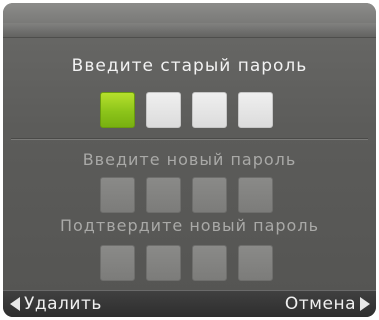 The width and height of the screenshot is (379, 320). Describe the element at coordinates (189, 139) in the screenshot. I see `section-divider` at that location.